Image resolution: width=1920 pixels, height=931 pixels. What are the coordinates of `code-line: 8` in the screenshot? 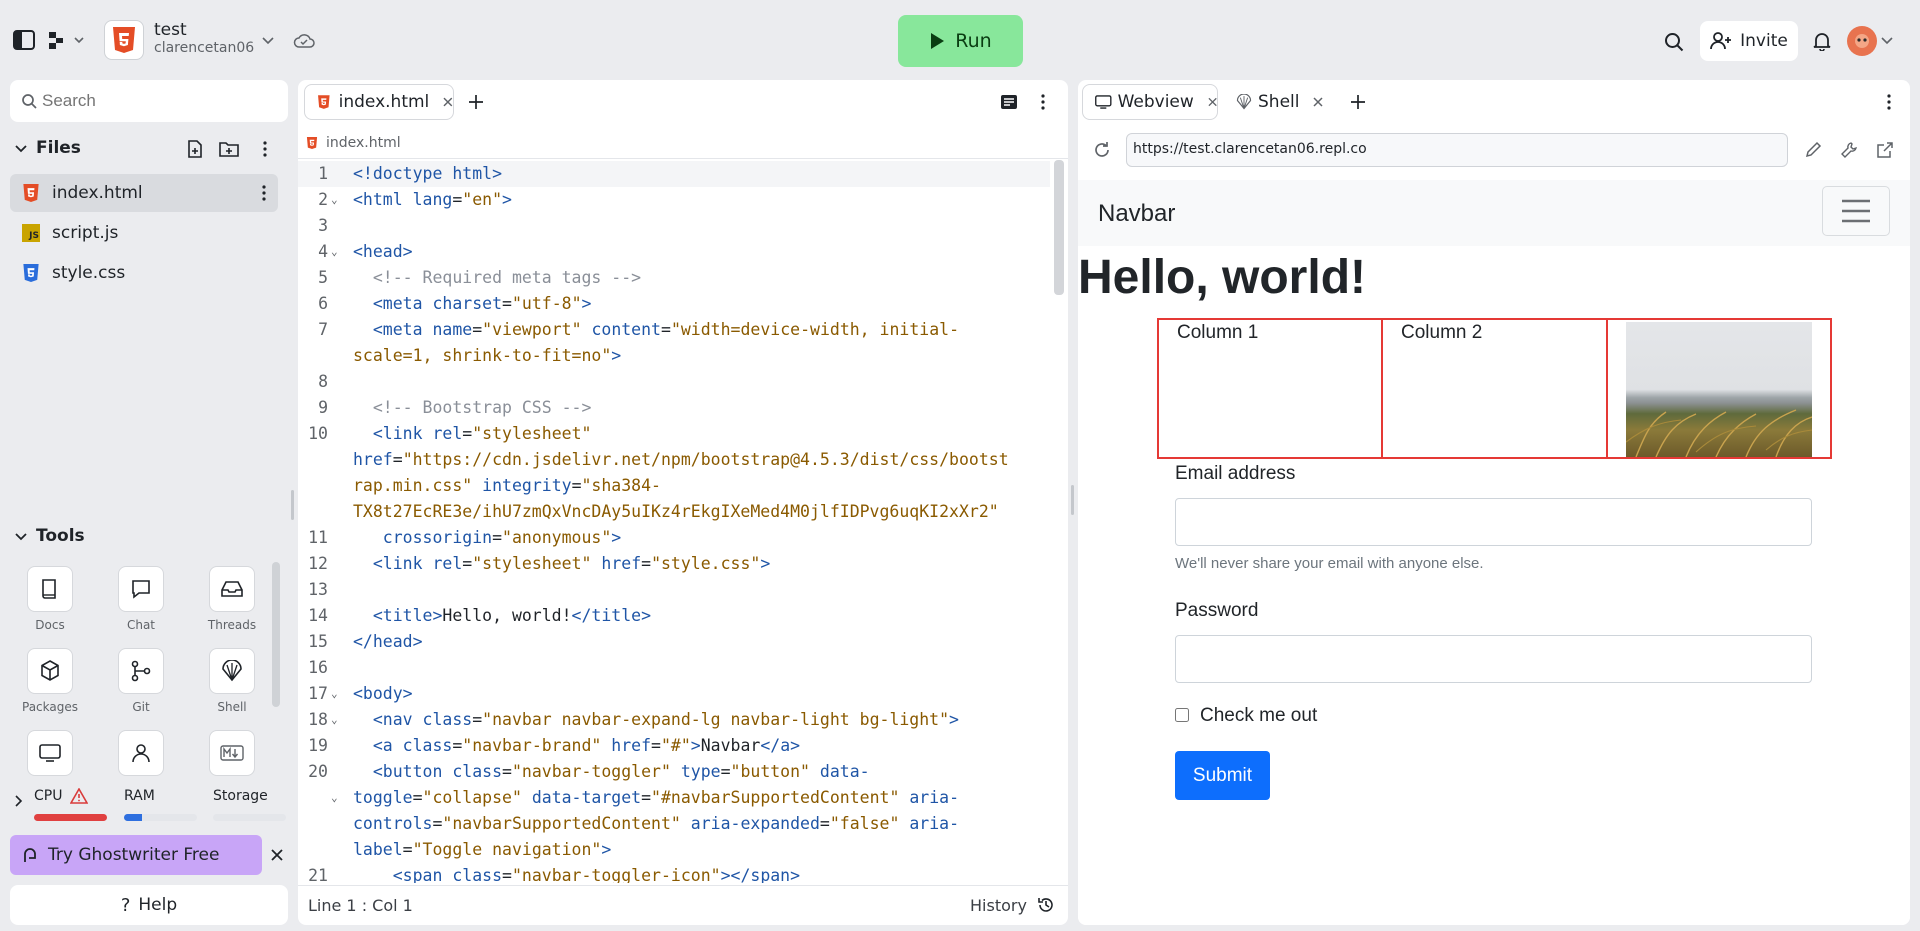 It's located at (674, 382).